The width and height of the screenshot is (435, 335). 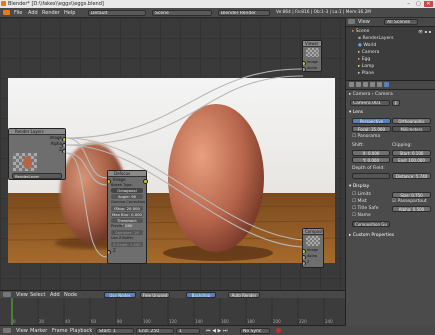 What do you see at coordinates (127, 202) in the screenshot?
I see `gamma-correction-checkbox: Gamma Correction` at bounding box center [127, 202].